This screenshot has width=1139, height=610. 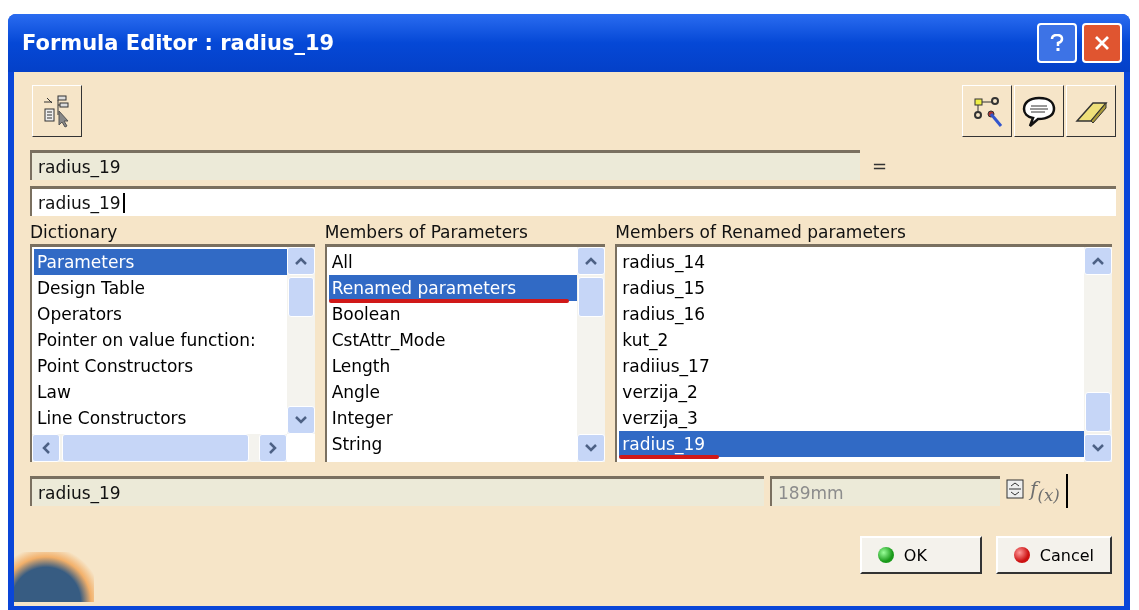 I want to click on parameter-name-field: radius_19, so click(x=445, y=165).